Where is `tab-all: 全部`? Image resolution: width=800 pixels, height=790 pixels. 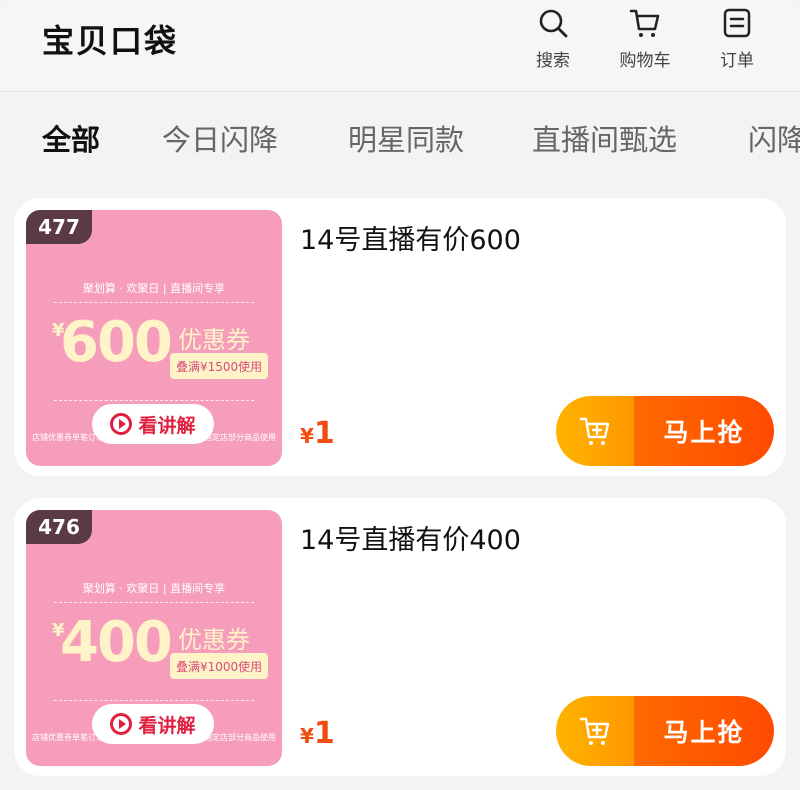 tab-all: 全部 is located at coordinates (71, 138).